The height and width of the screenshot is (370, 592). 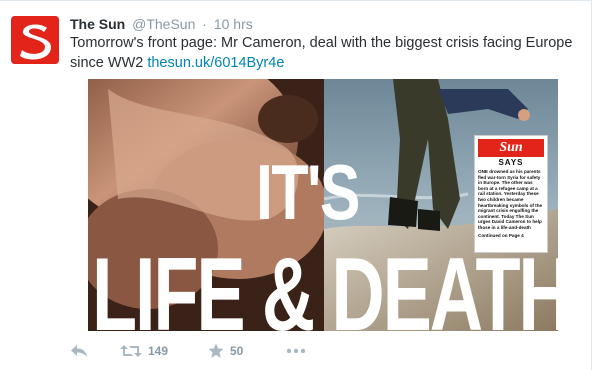 I want to click on tweet-header: The Sun @TheSun · 10 hrs, so click(x=161, y=24).